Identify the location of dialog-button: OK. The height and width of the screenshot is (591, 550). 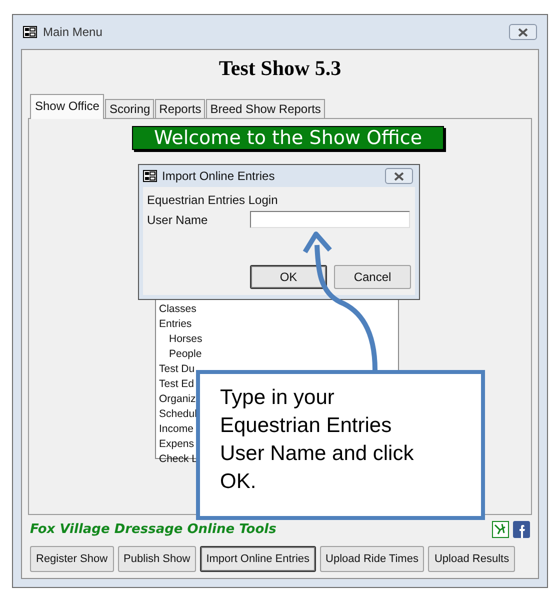
(288, 277).